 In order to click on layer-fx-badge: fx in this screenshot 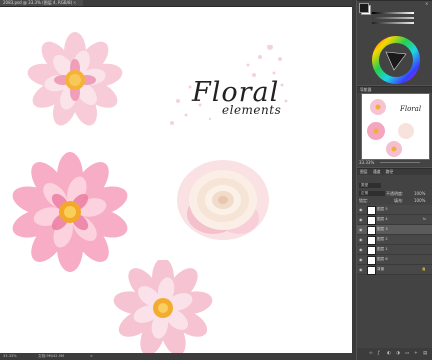, I will do `click(424, 219)`.